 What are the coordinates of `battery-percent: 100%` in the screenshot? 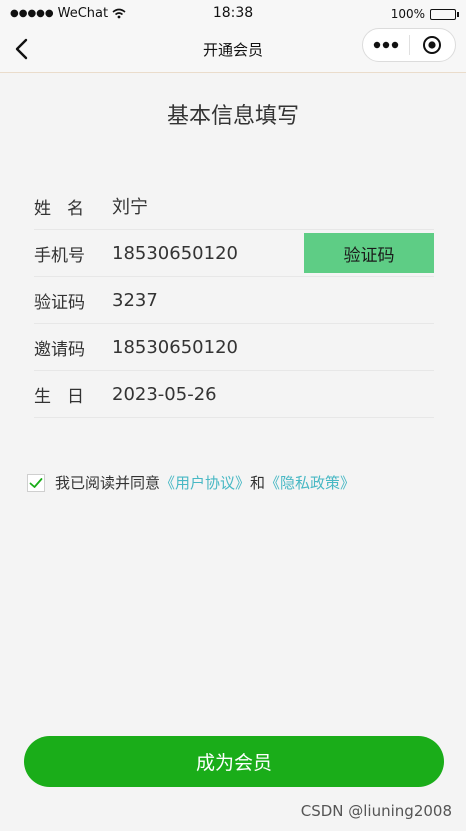 It's located at (407, 14).